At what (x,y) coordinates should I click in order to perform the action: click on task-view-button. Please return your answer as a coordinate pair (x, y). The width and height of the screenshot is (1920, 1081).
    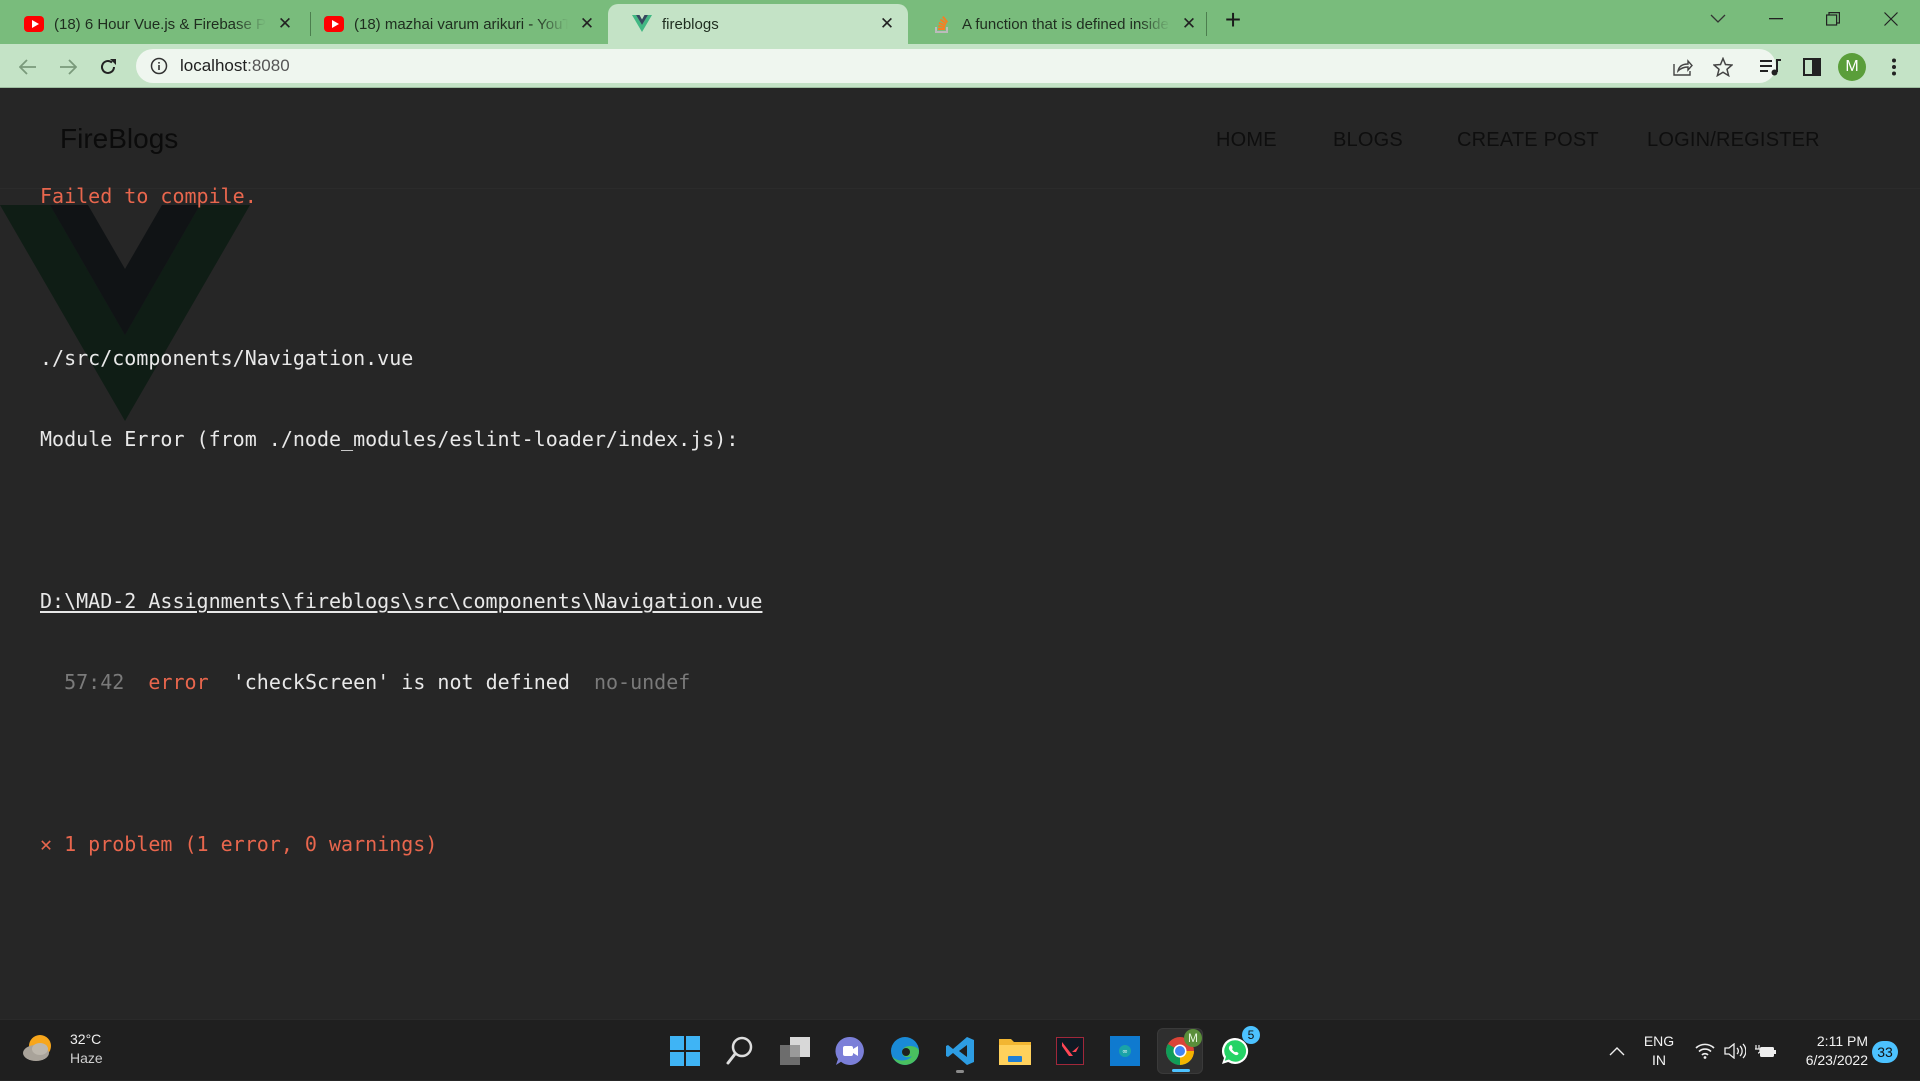
    Looking at the image, I should click on (795, 1051).